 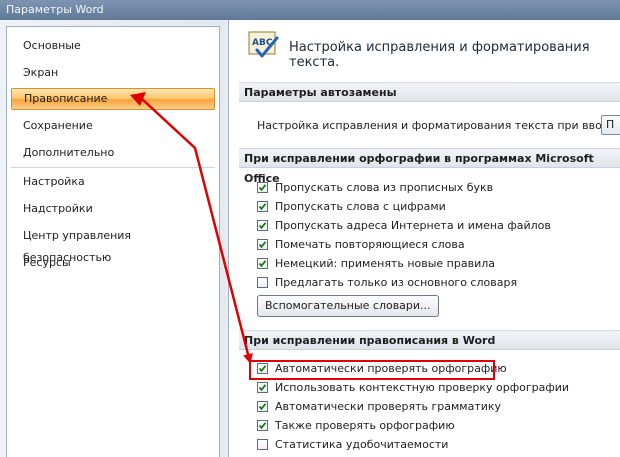 I want to click on section-word-spelling-title: При исправлении правописания в Word, so click(x=370, y=340).